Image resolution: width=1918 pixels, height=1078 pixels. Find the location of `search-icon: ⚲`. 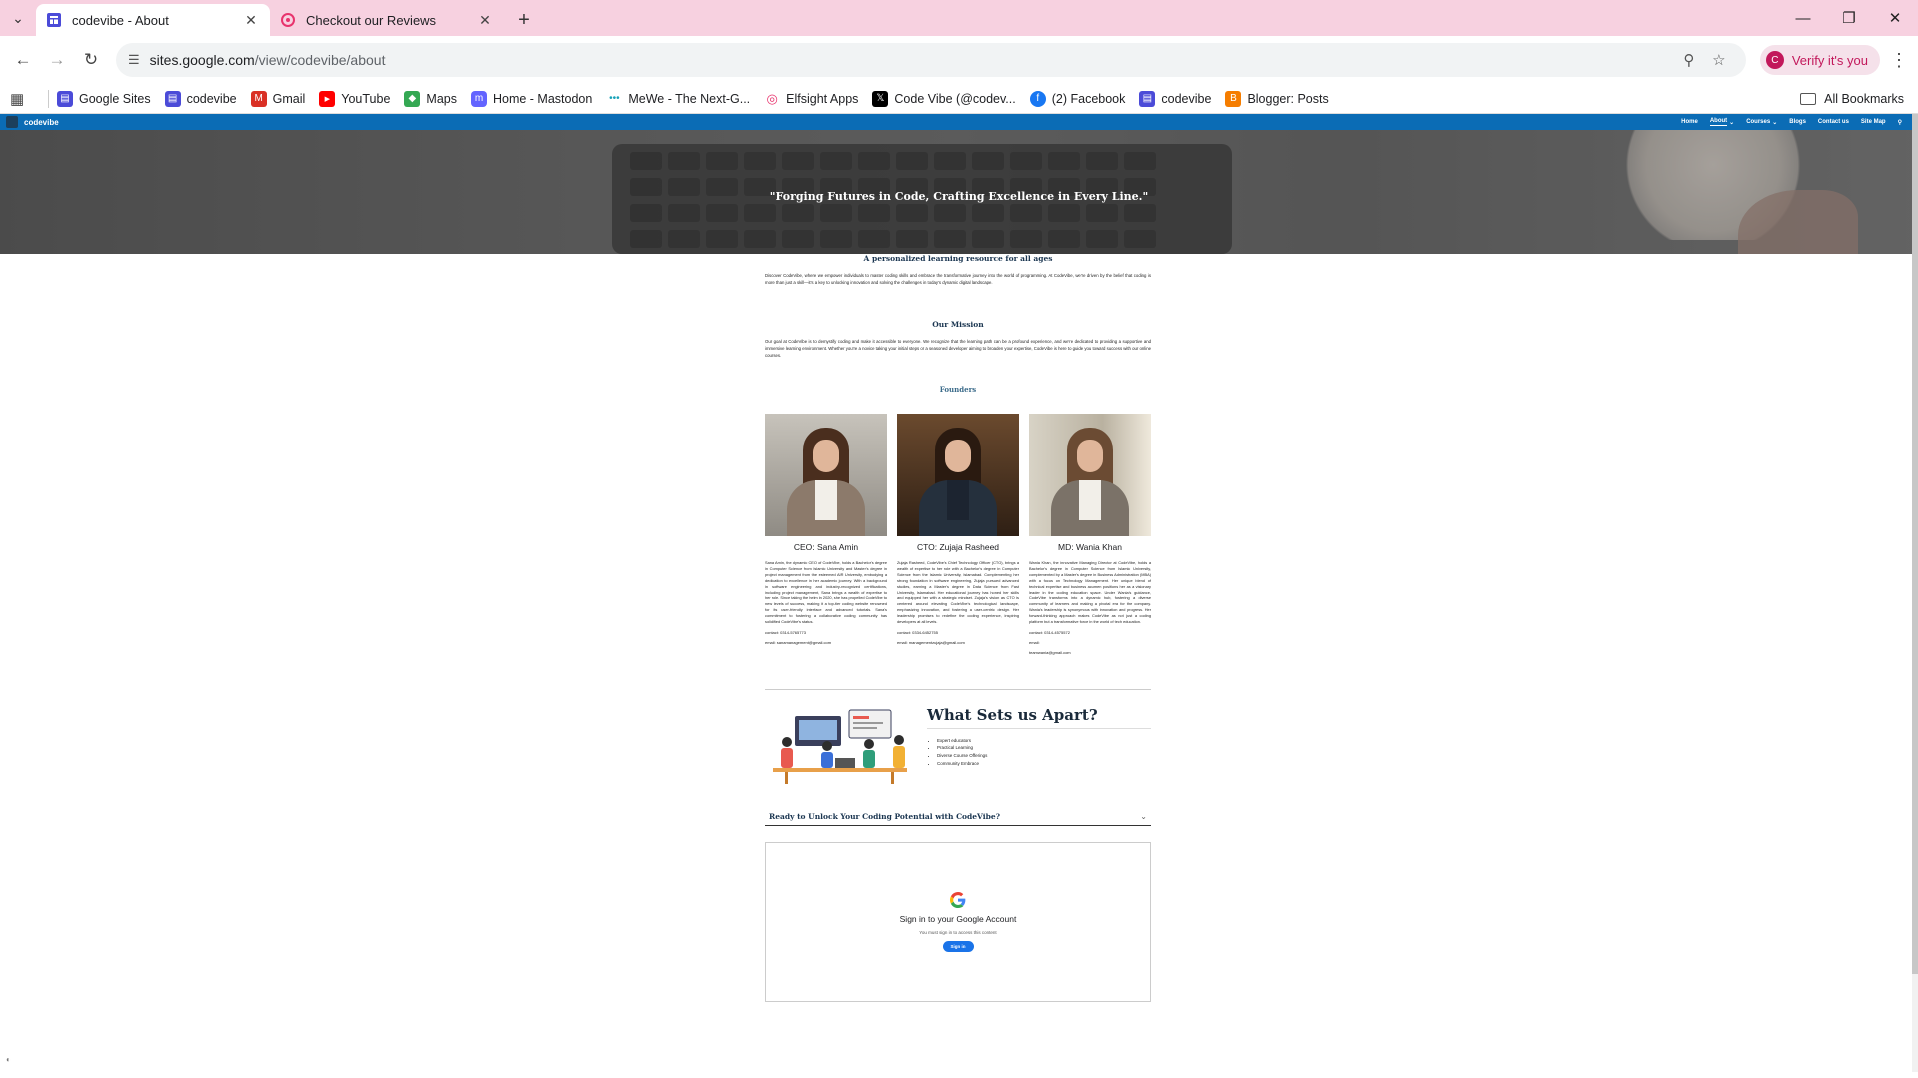

search-icon: ⚲ is located at coordinates (1900, 122).